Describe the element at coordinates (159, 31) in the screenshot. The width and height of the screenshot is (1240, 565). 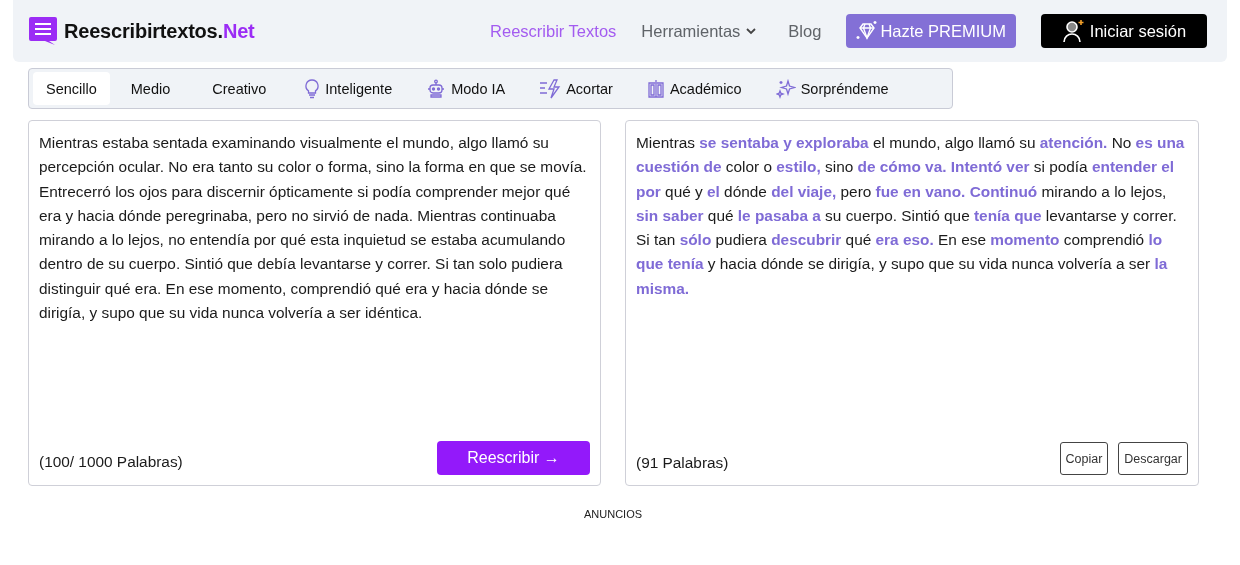
I see `site-logo: Reescribirtextos.Net` at that location.